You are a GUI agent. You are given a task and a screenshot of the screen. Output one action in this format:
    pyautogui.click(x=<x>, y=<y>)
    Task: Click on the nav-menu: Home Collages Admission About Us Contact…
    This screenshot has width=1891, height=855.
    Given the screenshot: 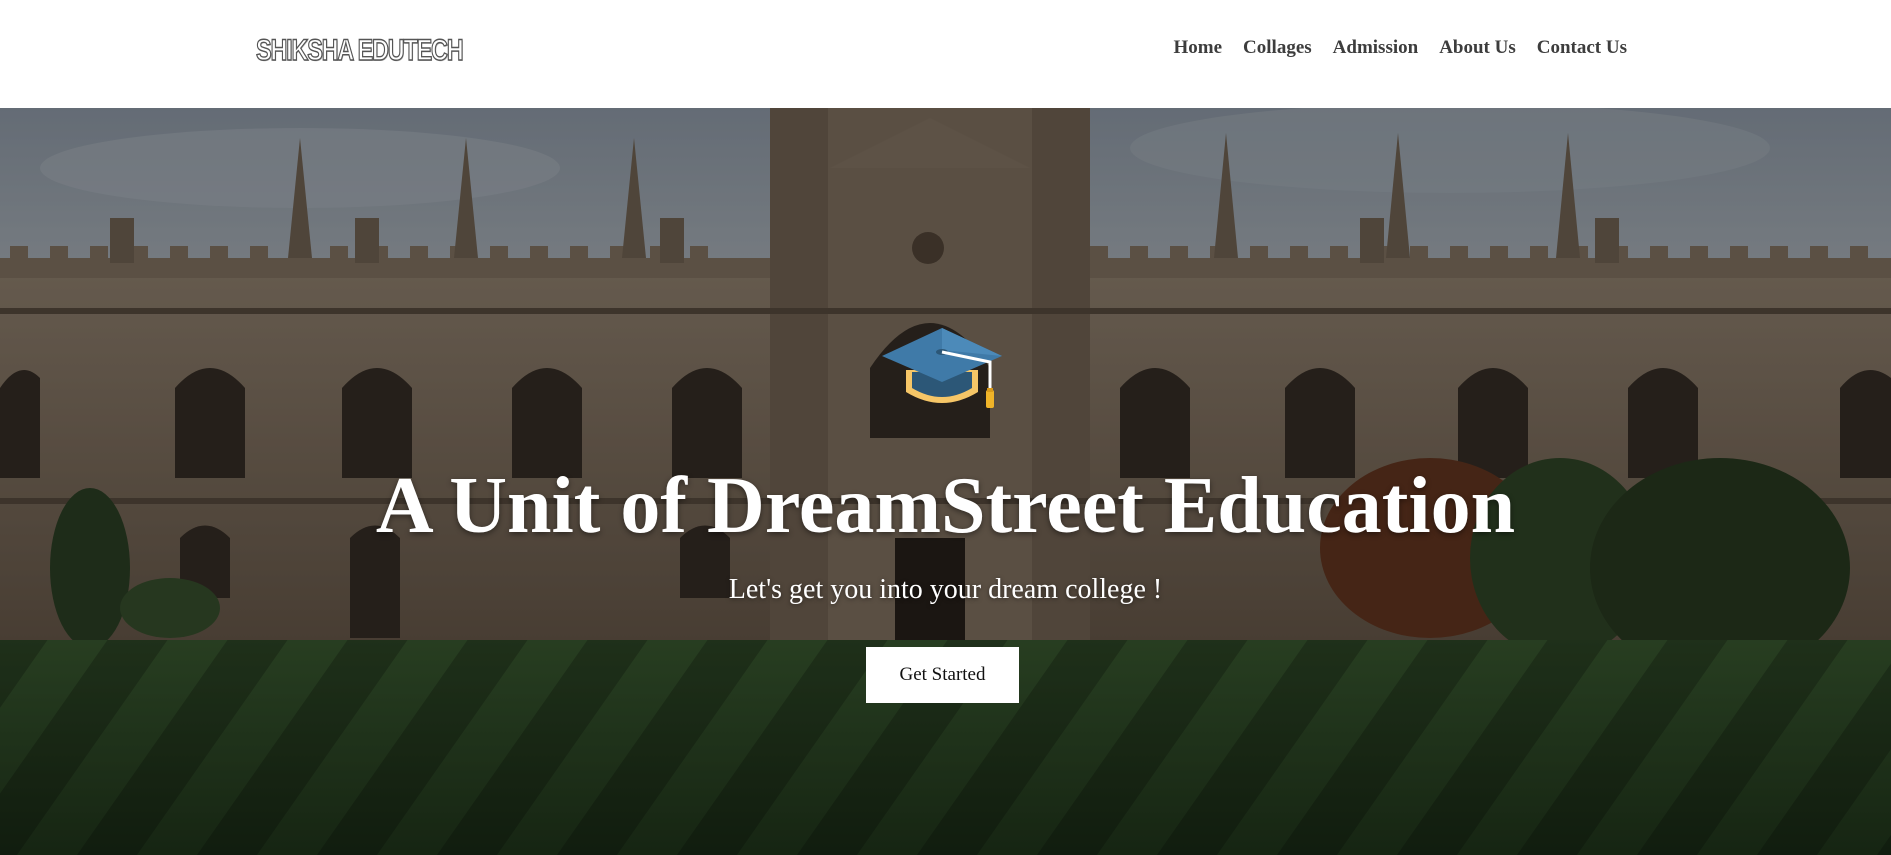 What is the action you would take?
    pyautogui.click(x=1401, y=48)
    